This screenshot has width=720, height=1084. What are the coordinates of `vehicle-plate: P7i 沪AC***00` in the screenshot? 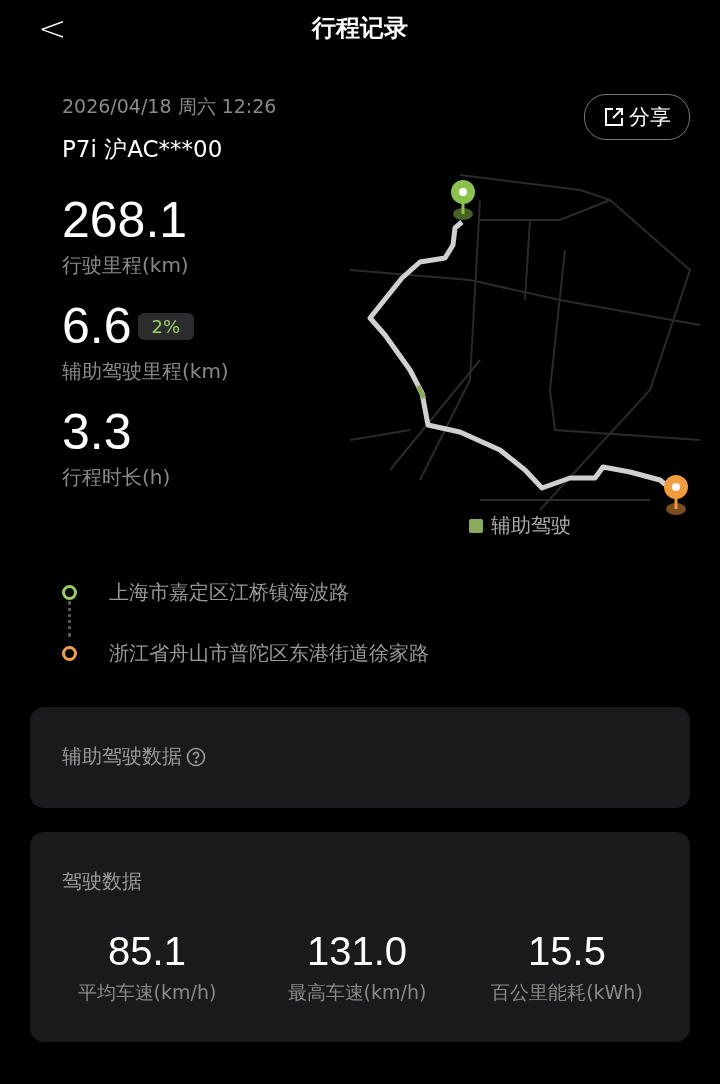 It's located at (143, 149).